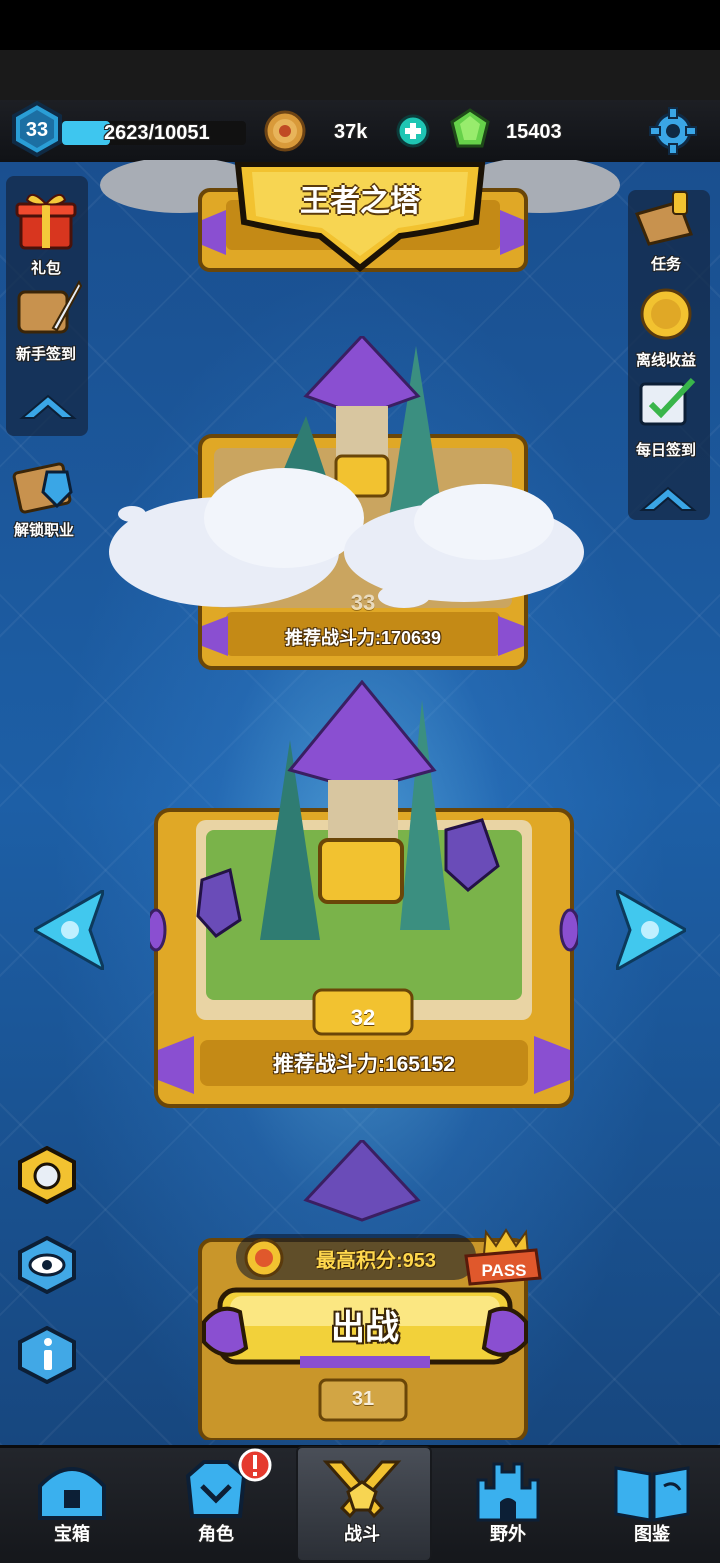  What do you see at coordinates (363, 1017) in the screenshot?
I see `level-32-number: 32` at bounding box center [363, 1017].